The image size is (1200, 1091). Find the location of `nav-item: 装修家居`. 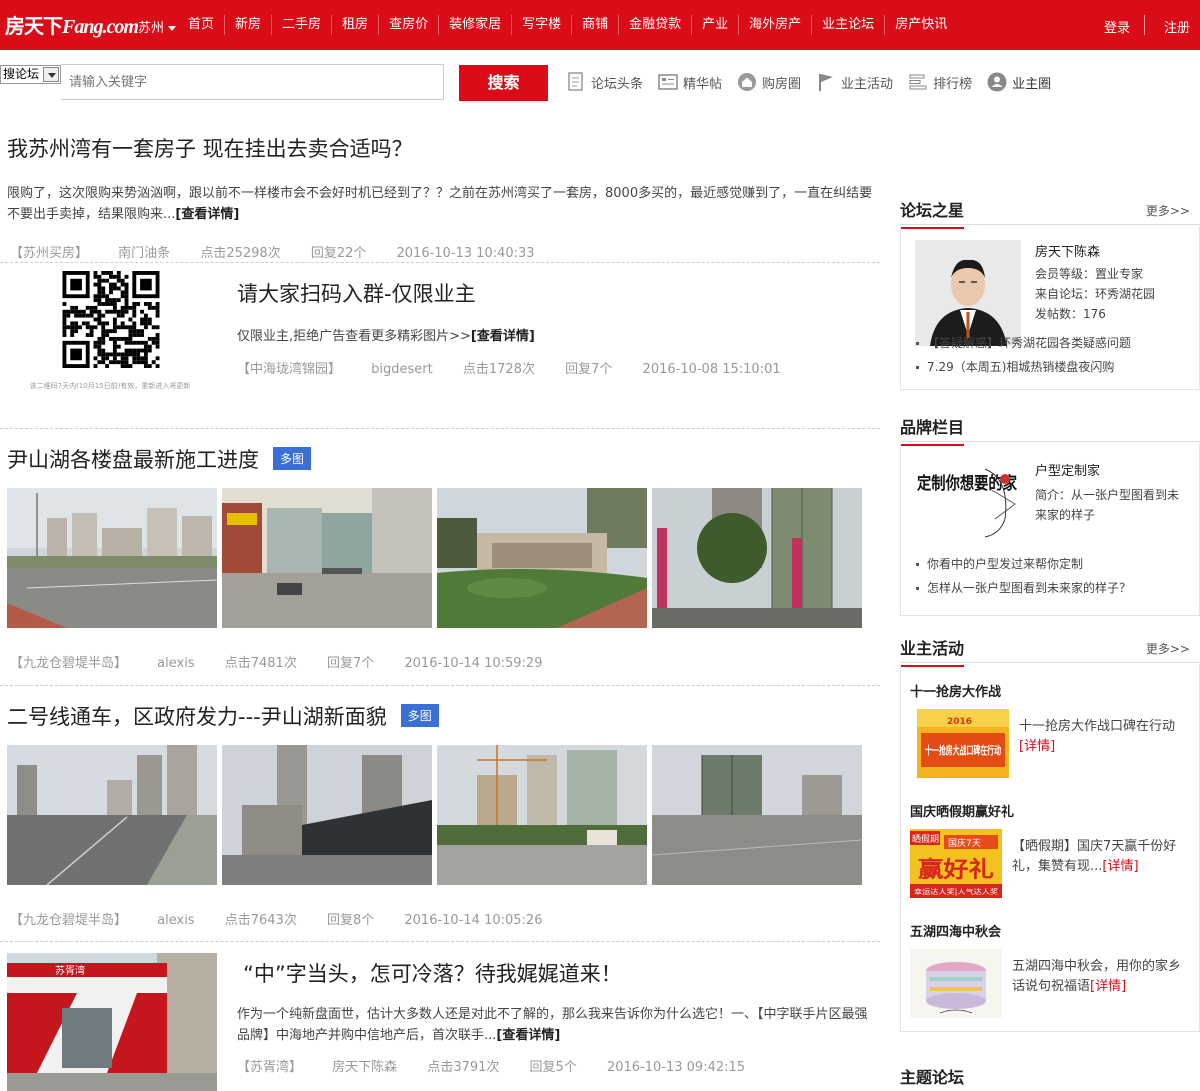

nav-item: 装修家居 is located at coordinates (475, 25).